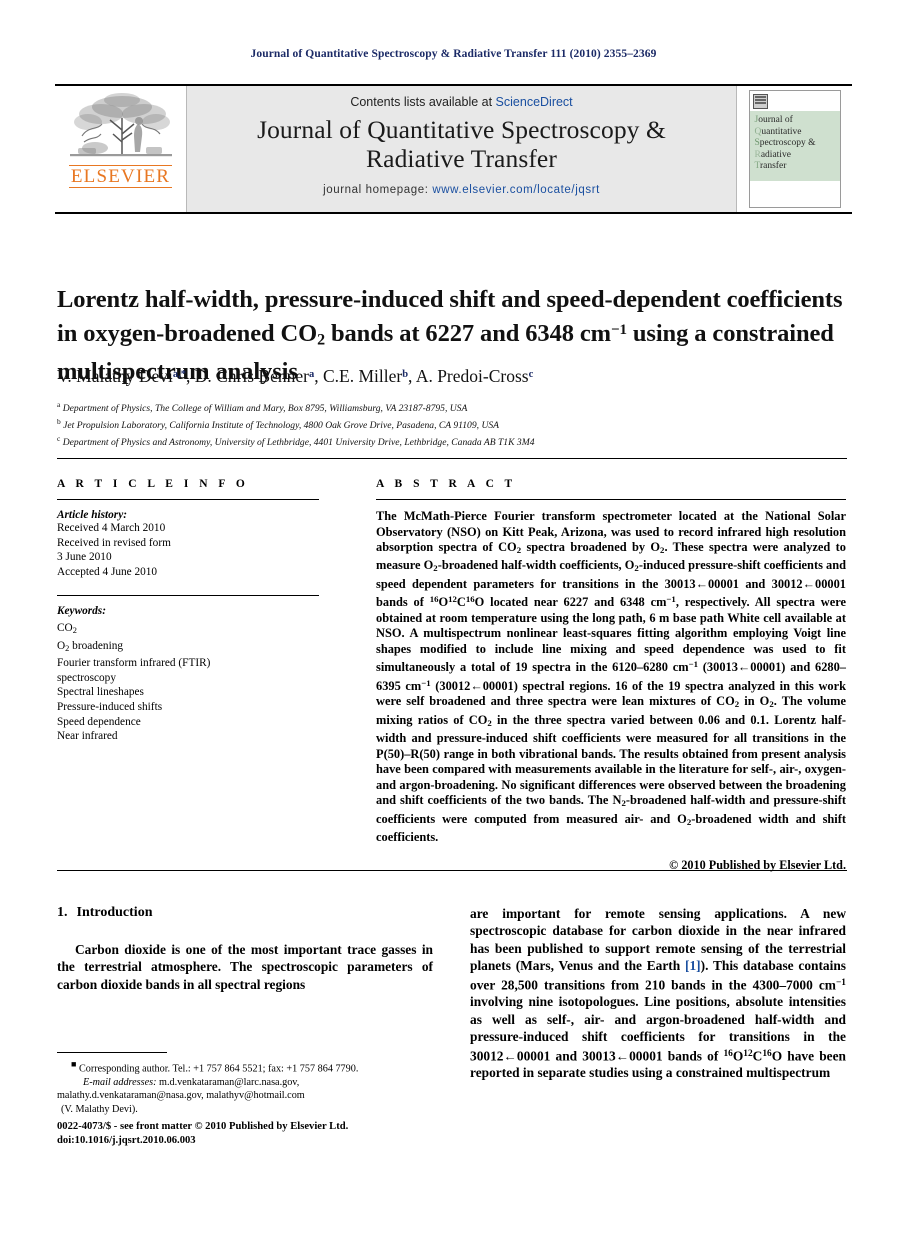 The height and width of the screenshot is (1238, 907). What do you see at coordinates (114, 912) in the screenshot?
I see `section-title-text: Introduction` at bounding box center [114, 912].